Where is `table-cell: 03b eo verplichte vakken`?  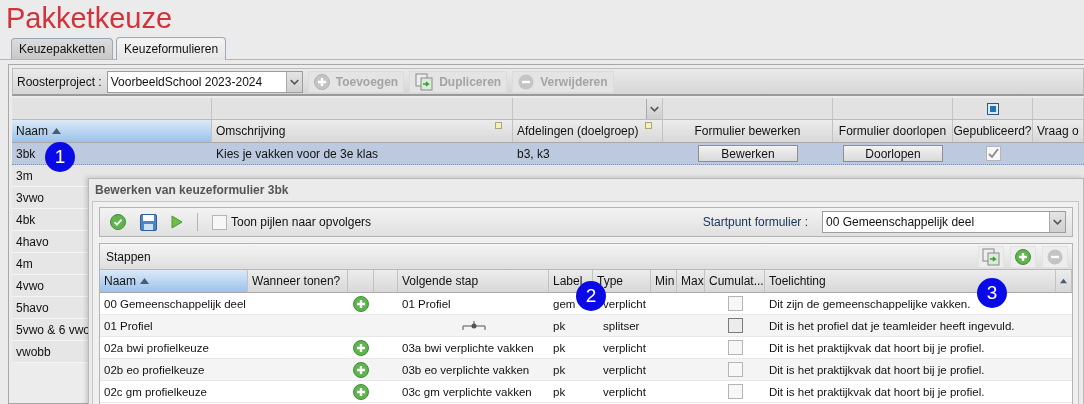 table-cell: 03b eo verplichte vakken is located at coordinates (466, 369).